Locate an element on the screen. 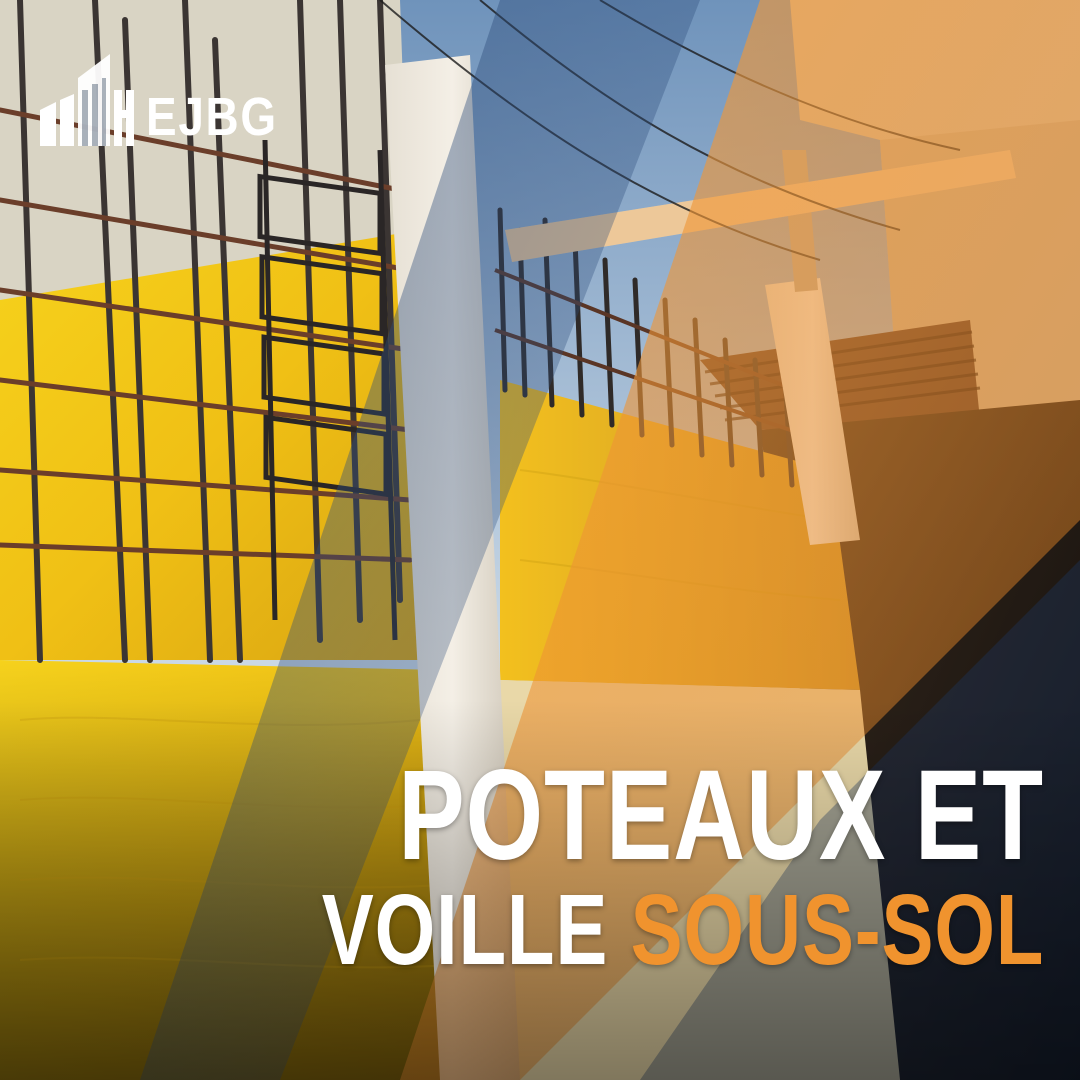  headline-word-sous-sol: SOUS-SOL is located at coordinates (837, 930).